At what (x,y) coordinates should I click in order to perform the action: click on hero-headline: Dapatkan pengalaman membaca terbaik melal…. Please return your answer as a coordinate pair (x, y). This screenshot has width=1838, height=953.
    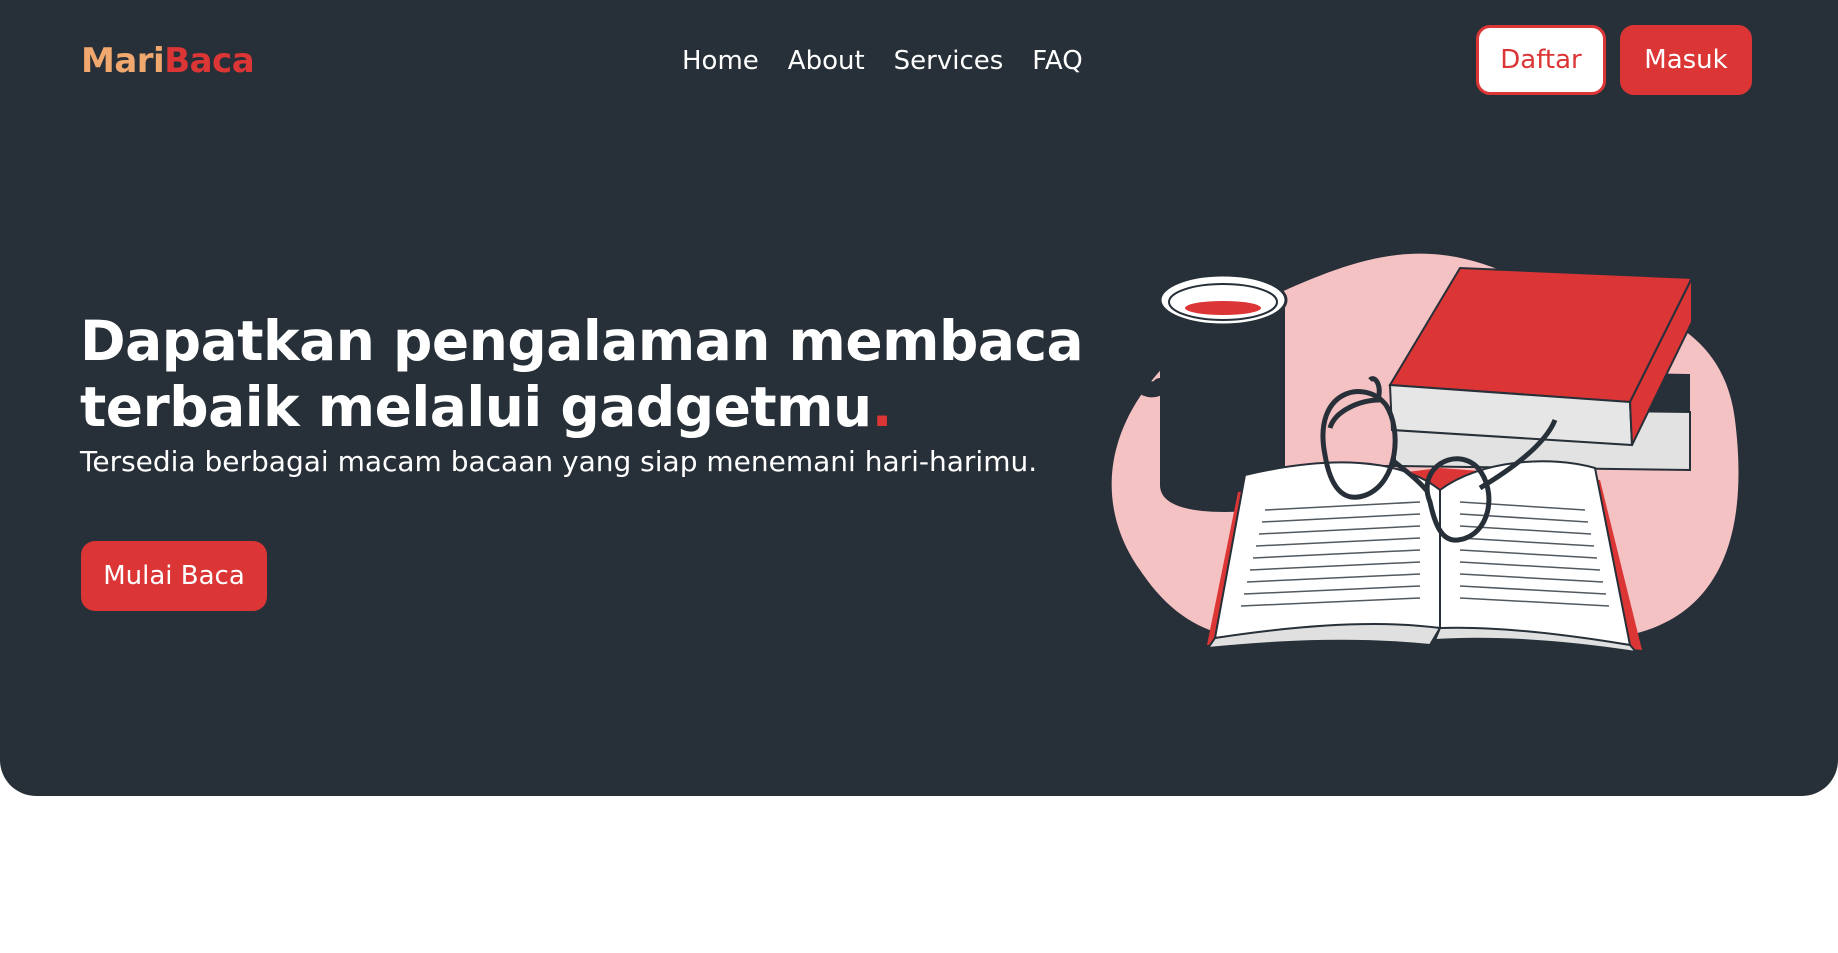
    Looking at the image, I should click on (582, 374).